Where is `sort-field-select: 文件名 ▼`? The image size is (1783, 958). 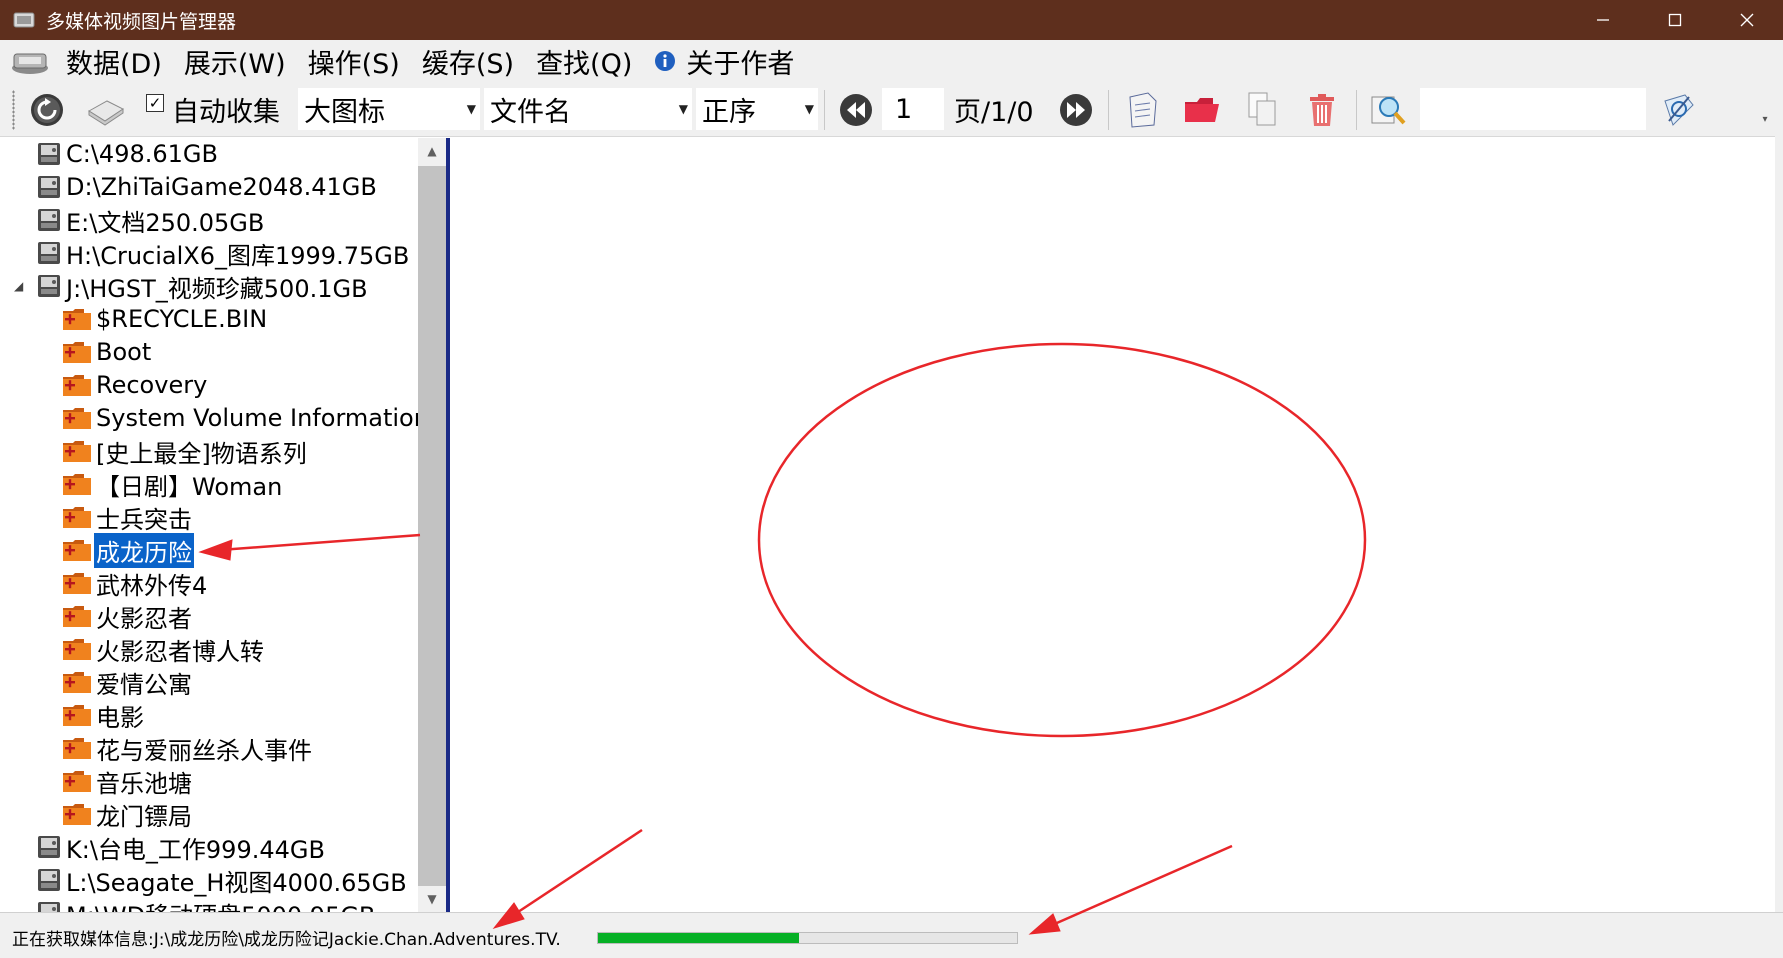
sort-field-select: 文件名 ▼ is located at coordinates (588, 109).